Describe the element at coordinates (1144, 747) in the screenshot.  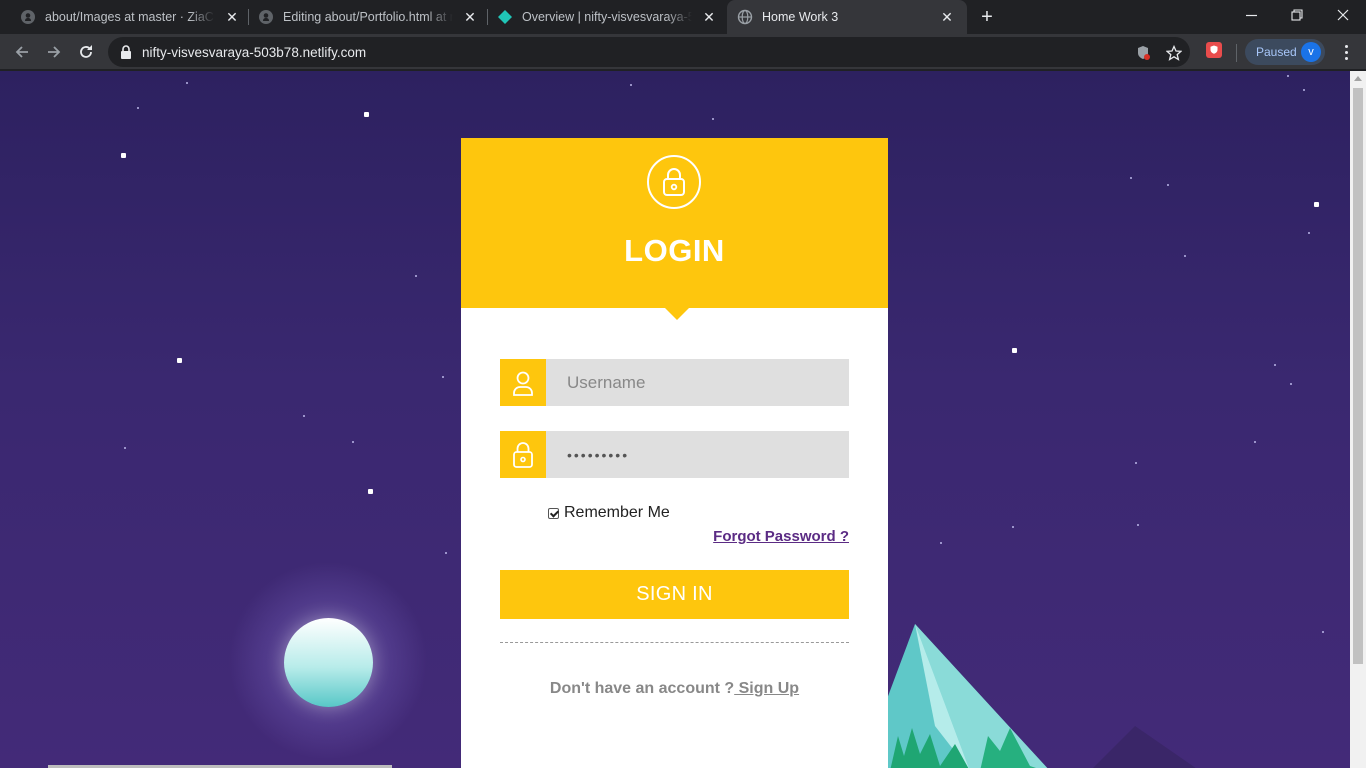
I see `background-mountain` at that location.